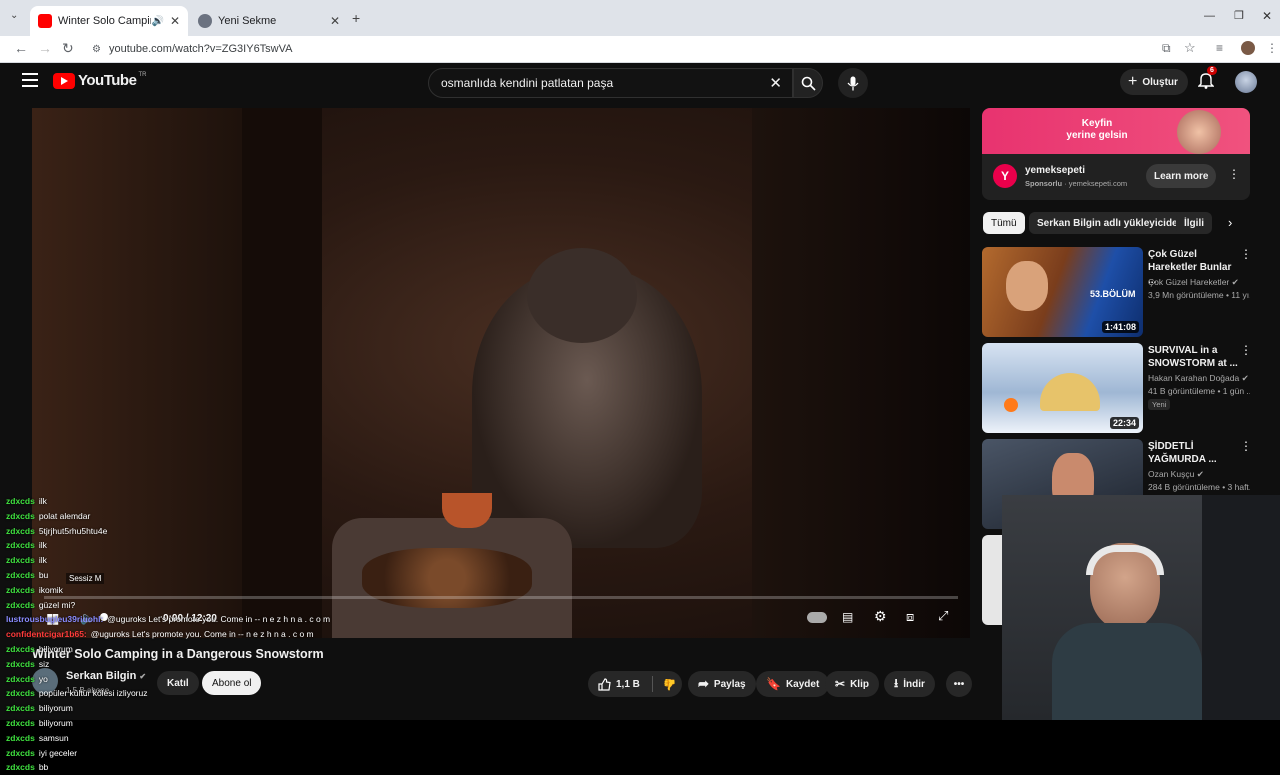 This screenshot has height=775, width=1280. Describe the element at coordinates (1004, 223) in the screenshot. I see `chip-all: Tümü` at that location.